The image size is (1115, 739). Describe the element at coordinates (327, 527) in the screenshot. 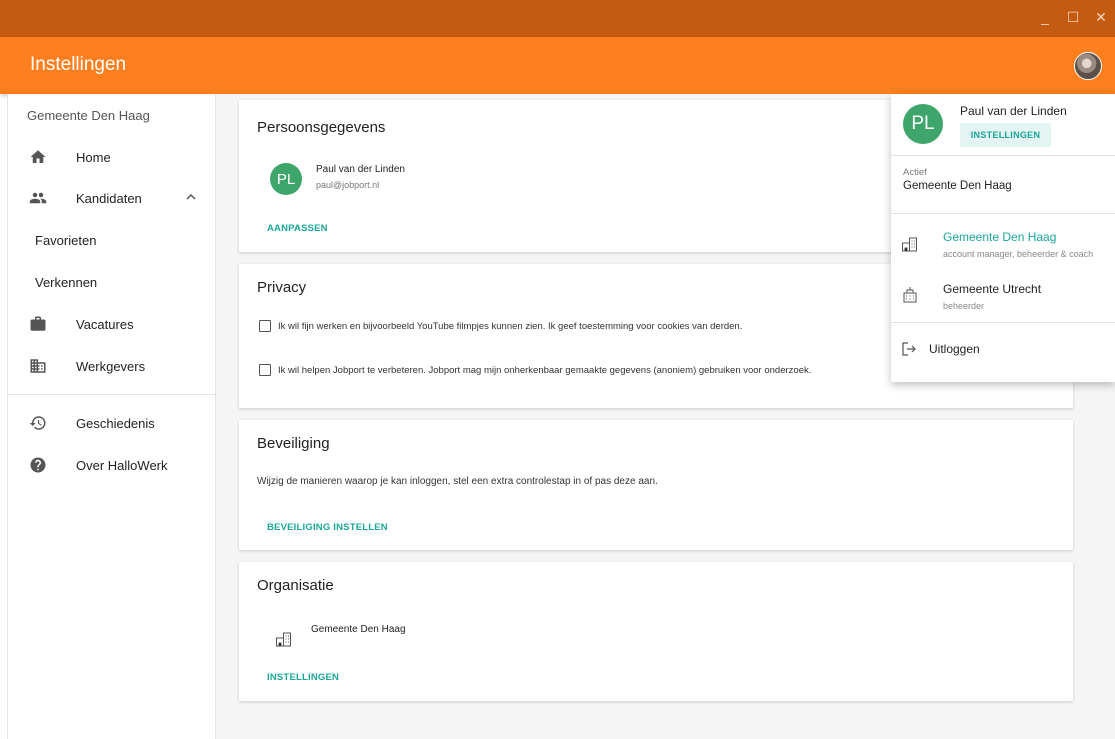

I see `security-settings-button: BEVEILIGING INSTELLEN` at that location.